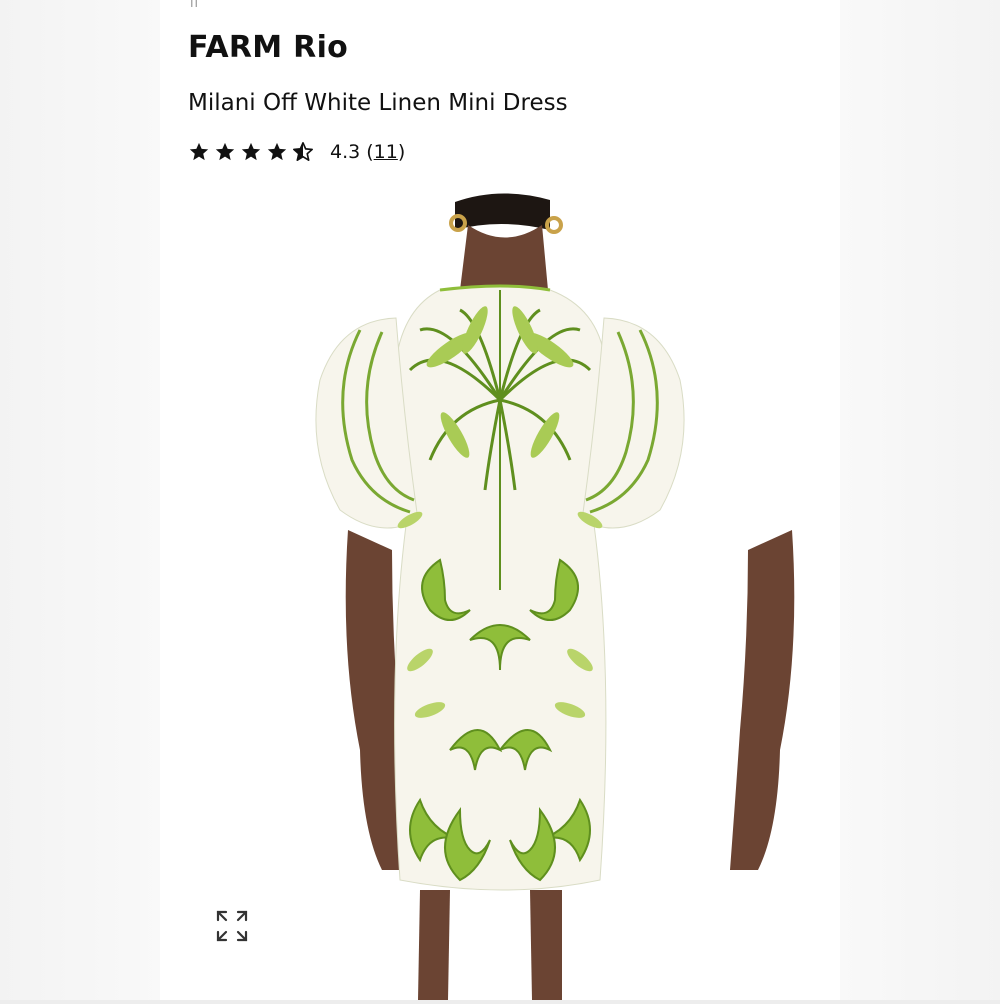 The image size is (1000, 1004). What do you see at coordinates (345, 152) in the screenshot?
I see `rating-value: 4.3` at bounding box center [345, 152].